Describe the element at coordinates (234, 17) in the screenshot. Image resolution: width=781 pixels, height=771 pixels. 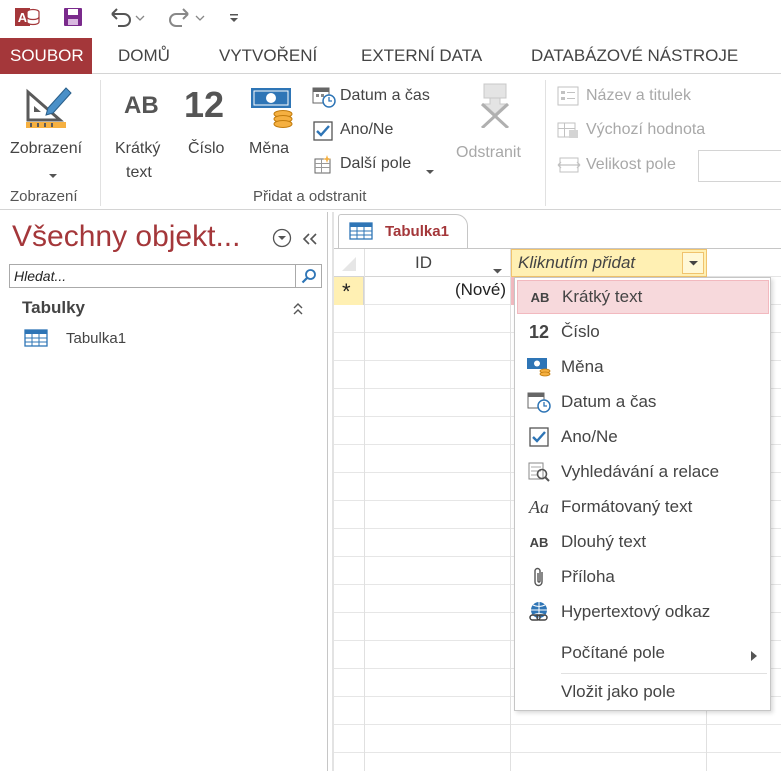
I see `customize-qat-icon` at that location.